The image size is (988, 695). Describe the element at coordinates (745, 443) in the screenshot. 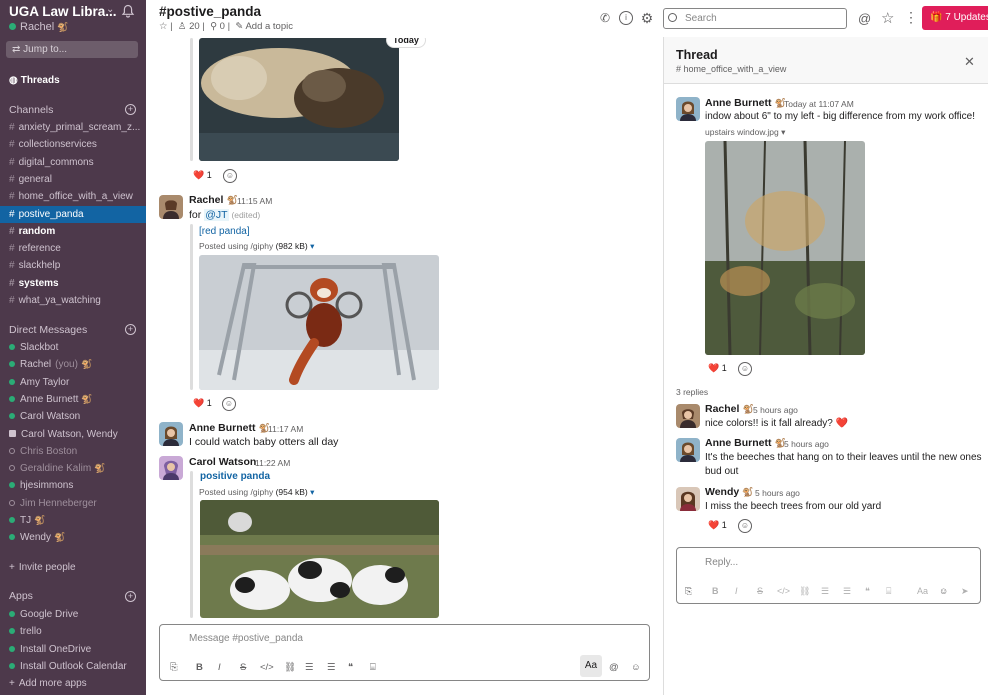

I see `reply-author: Anne Burnett 🐒` at that location.